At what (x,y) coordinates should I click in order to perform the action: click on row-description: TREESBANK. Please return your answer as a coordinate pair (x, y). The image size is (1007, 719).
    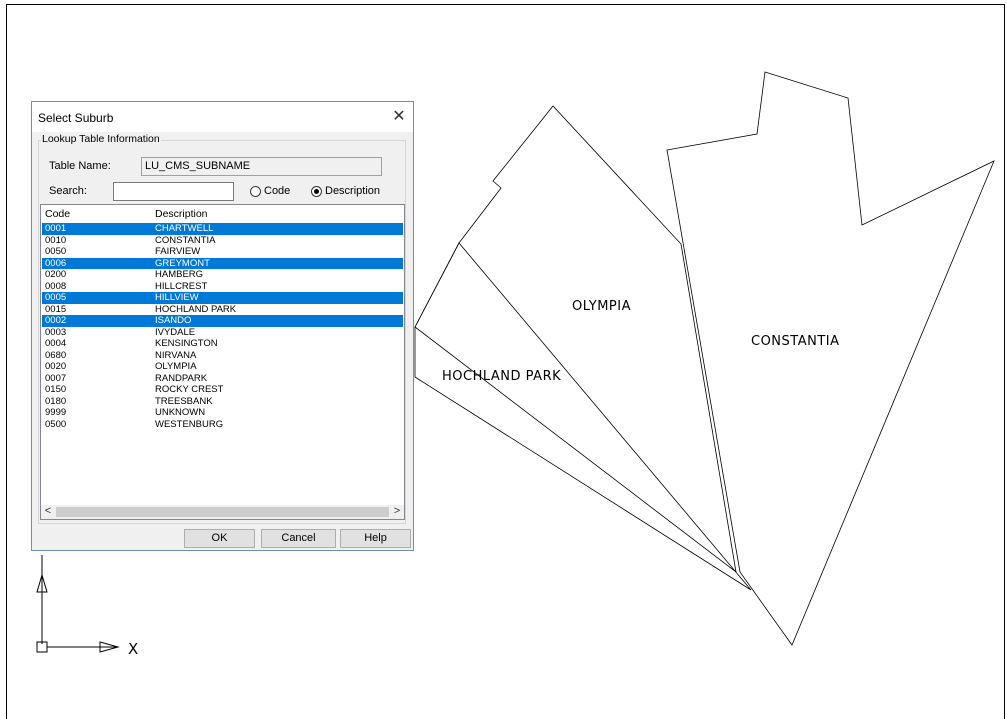
    Looking at the image, I should click on (184, 401).